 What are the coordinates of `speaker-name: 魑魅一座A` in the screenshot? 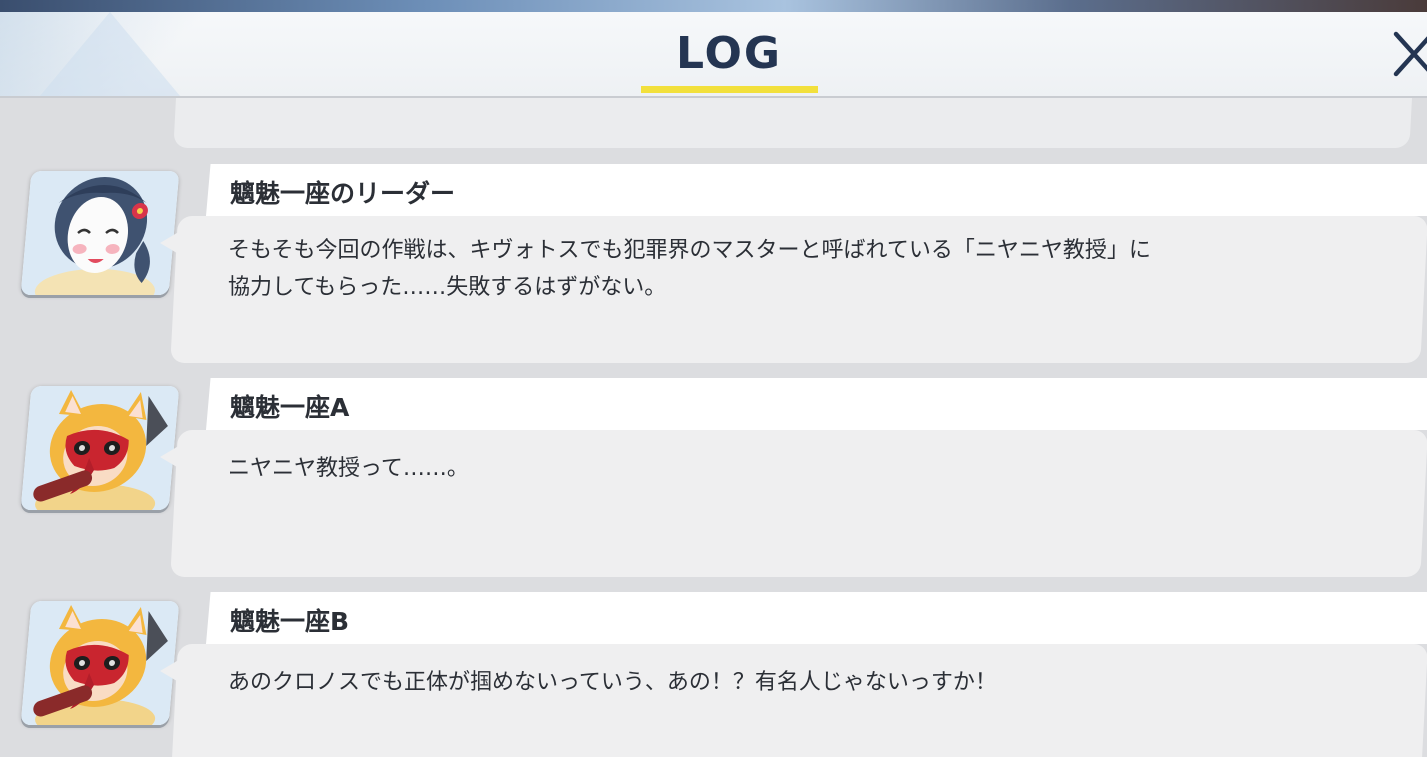 It's located at (290, 407).